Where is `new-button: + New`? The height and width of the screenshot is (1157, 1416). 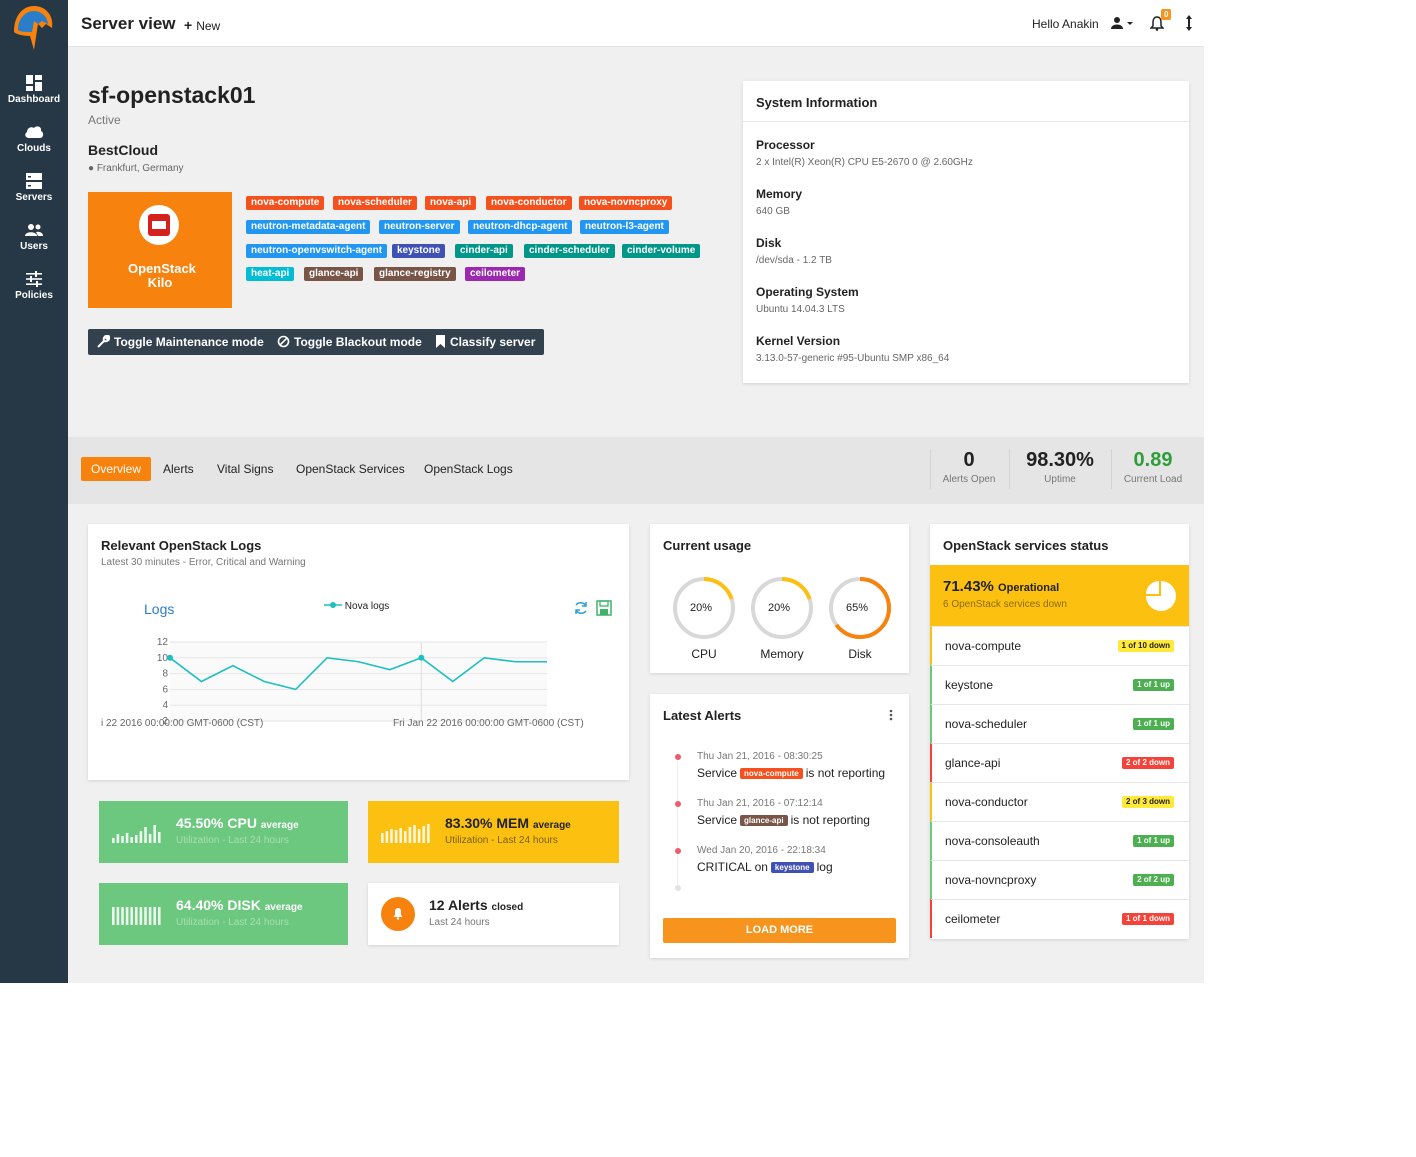
new-button: + New is located at coordinates (202, 25).